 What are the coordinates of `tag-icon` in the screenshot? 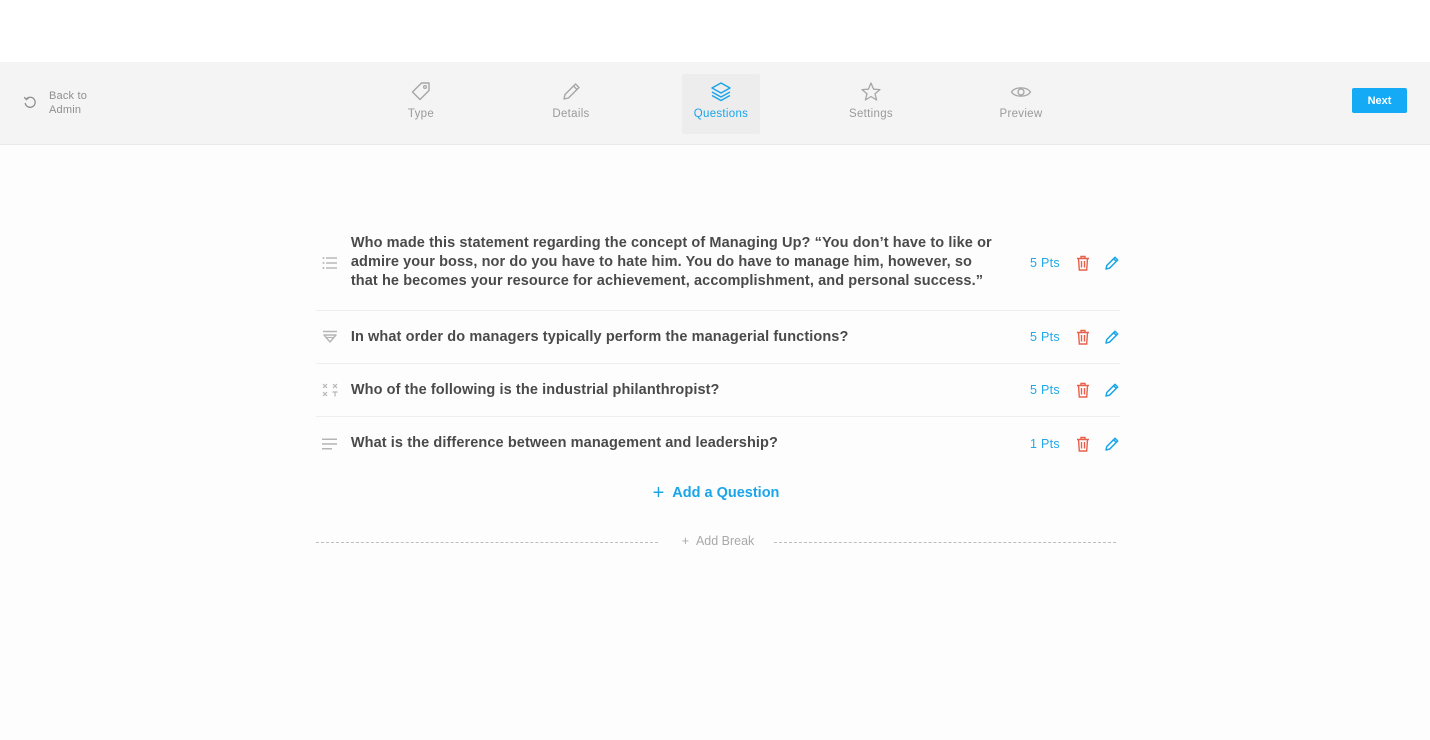 It's located at (420, 91).